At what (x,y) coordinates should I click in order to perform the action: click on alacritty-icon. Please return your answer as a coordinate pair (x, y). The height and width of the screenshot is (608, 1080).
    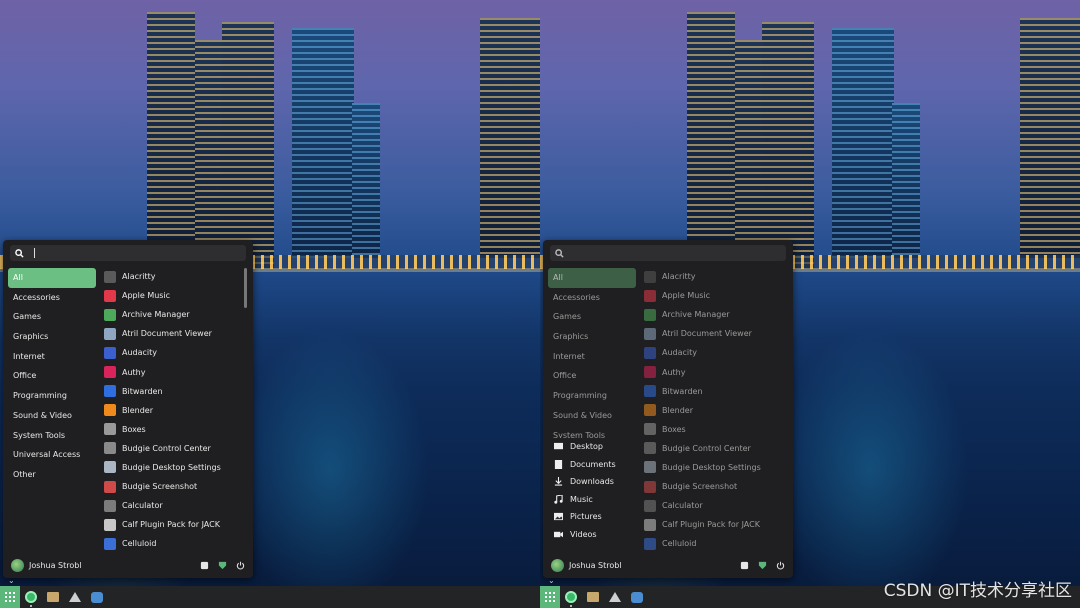
    Looking at the image, I should click on (650, 276).